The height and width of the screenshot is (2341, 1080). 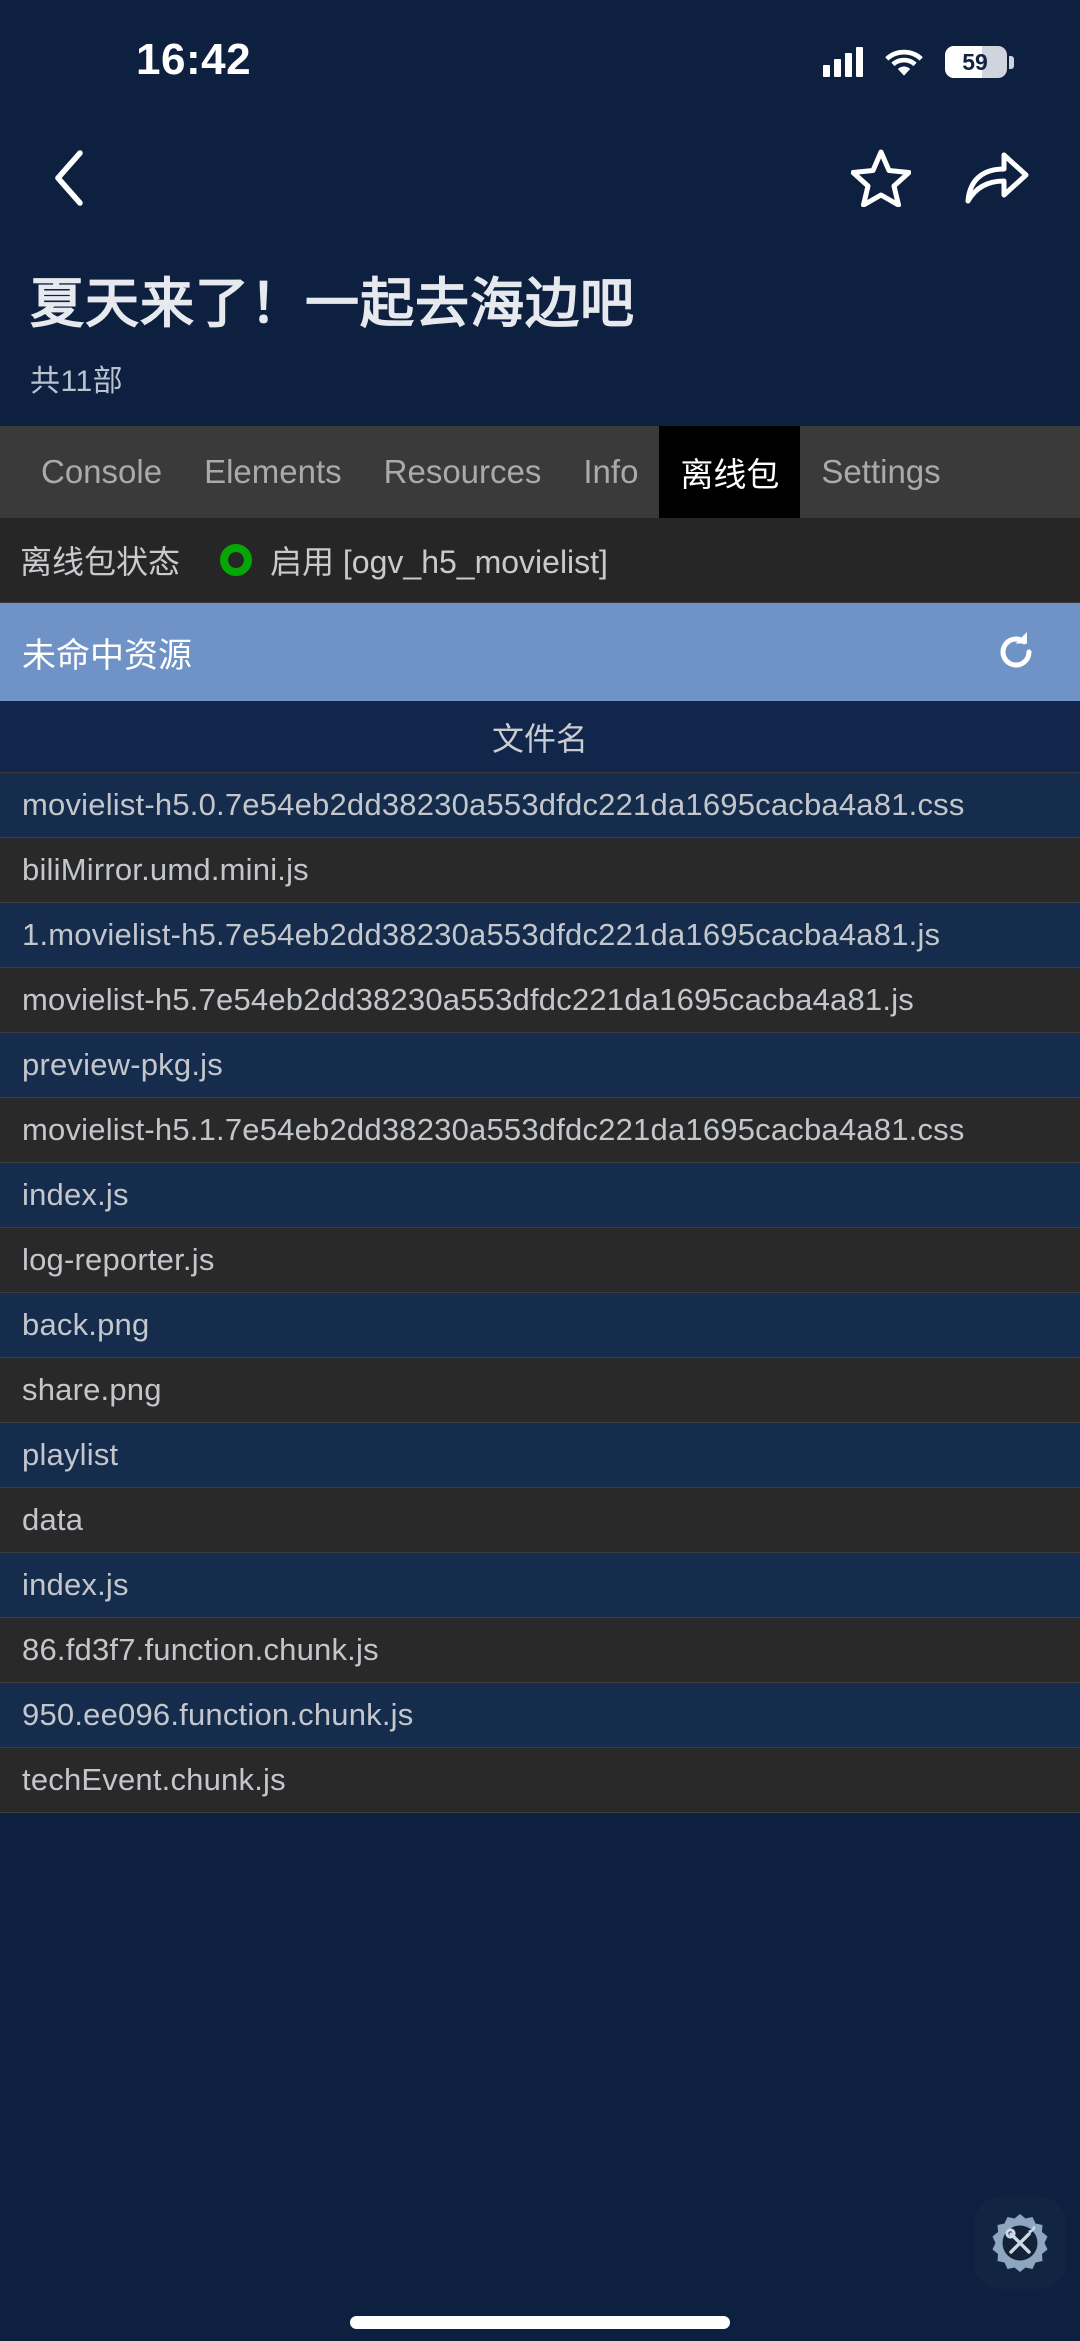 I want to click on star-icon, so click(x=881, y=178).